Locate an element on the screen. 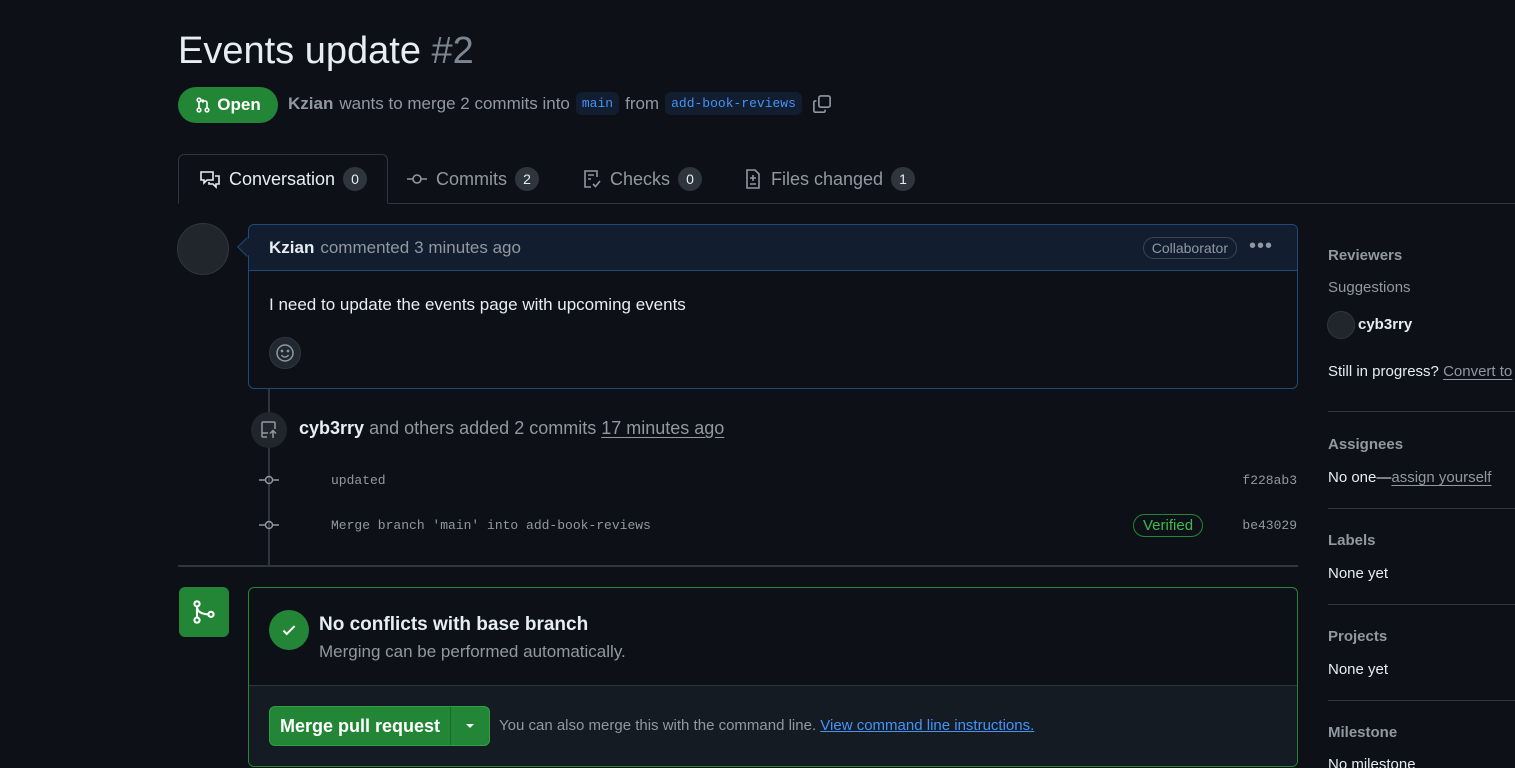 This screenshot has width=1515, height=768. merge-pull-request-button: Merge pull request is located at coordinates (360, 726).